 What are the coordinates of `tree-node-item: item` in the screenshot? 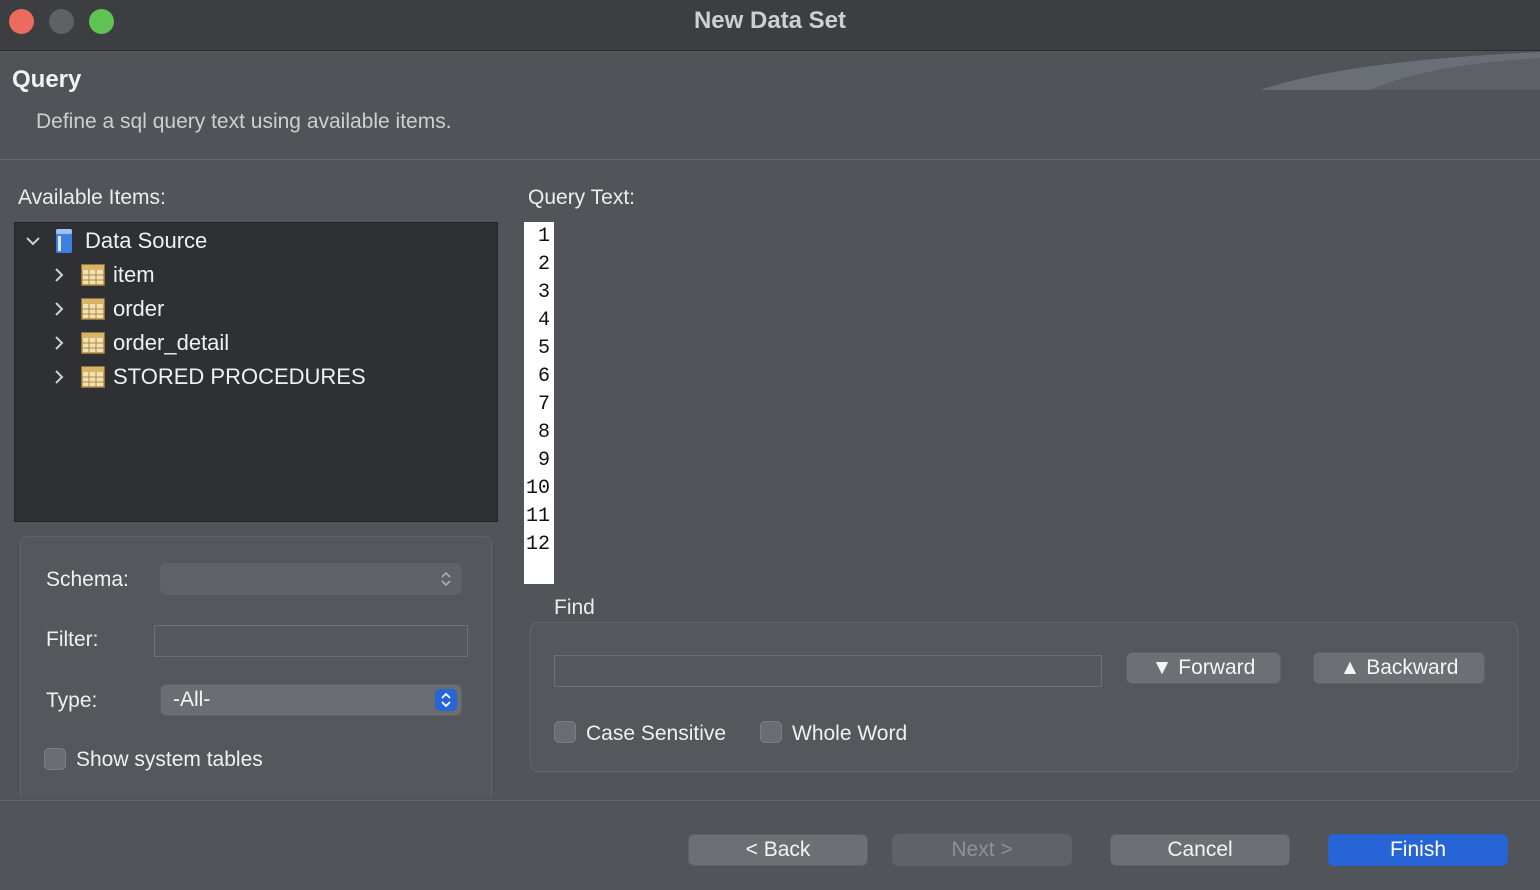 It's located at (103, 275).